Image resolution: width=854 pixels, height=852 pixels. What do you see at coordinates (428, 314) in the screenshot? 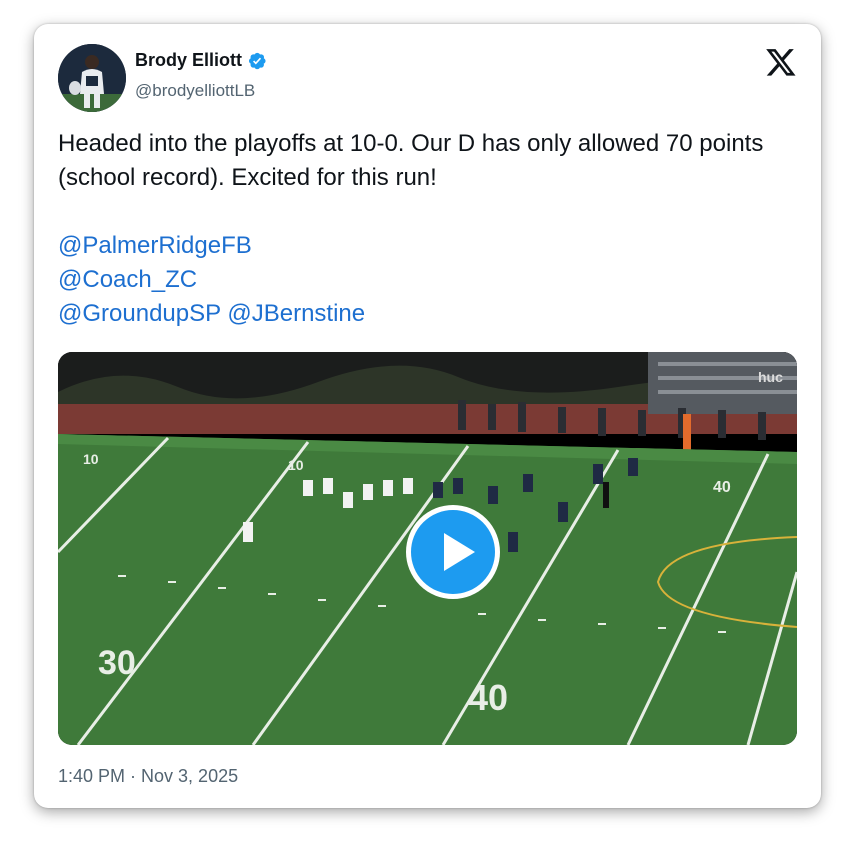
I see `mention-groundupsp-jbernstine: @GroundupSP @JBernstine` at bounding box center [428, 314].